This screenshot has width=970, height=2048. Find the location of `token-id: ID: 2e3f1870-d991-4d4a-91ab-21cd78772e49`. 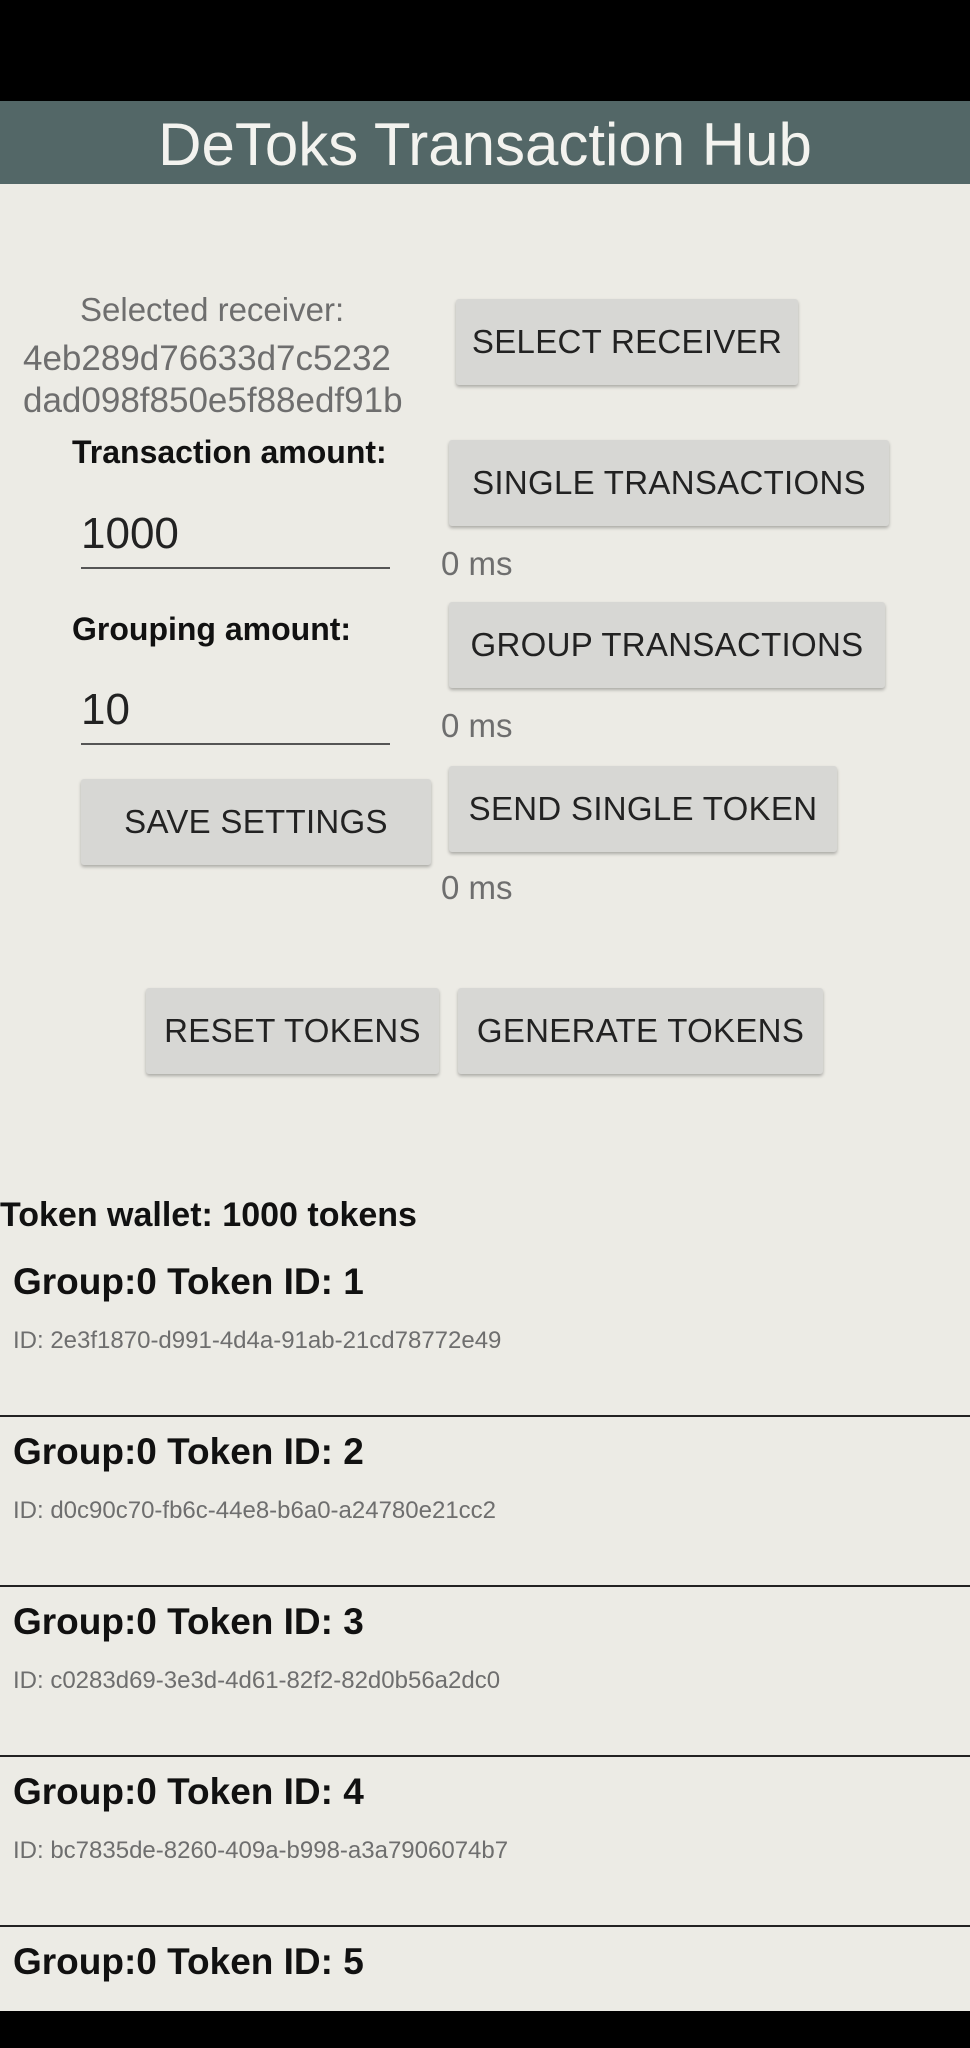

token-id: ID: 2e3f1870-d991-4d4a-91ab-21cd78772e49 is located at coordinates (257, 1340).